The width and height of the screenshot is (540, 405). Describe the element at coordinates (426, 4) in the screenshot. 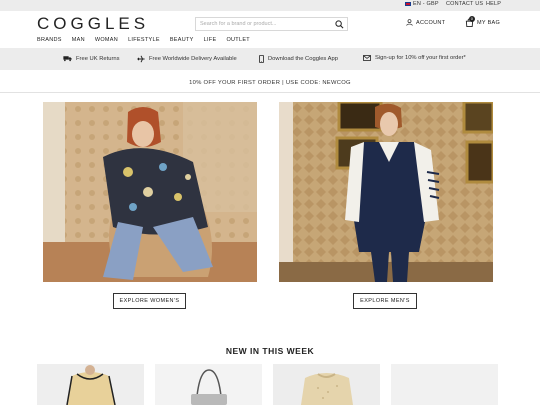

I see `locale-label: EN - GBP` at that location.